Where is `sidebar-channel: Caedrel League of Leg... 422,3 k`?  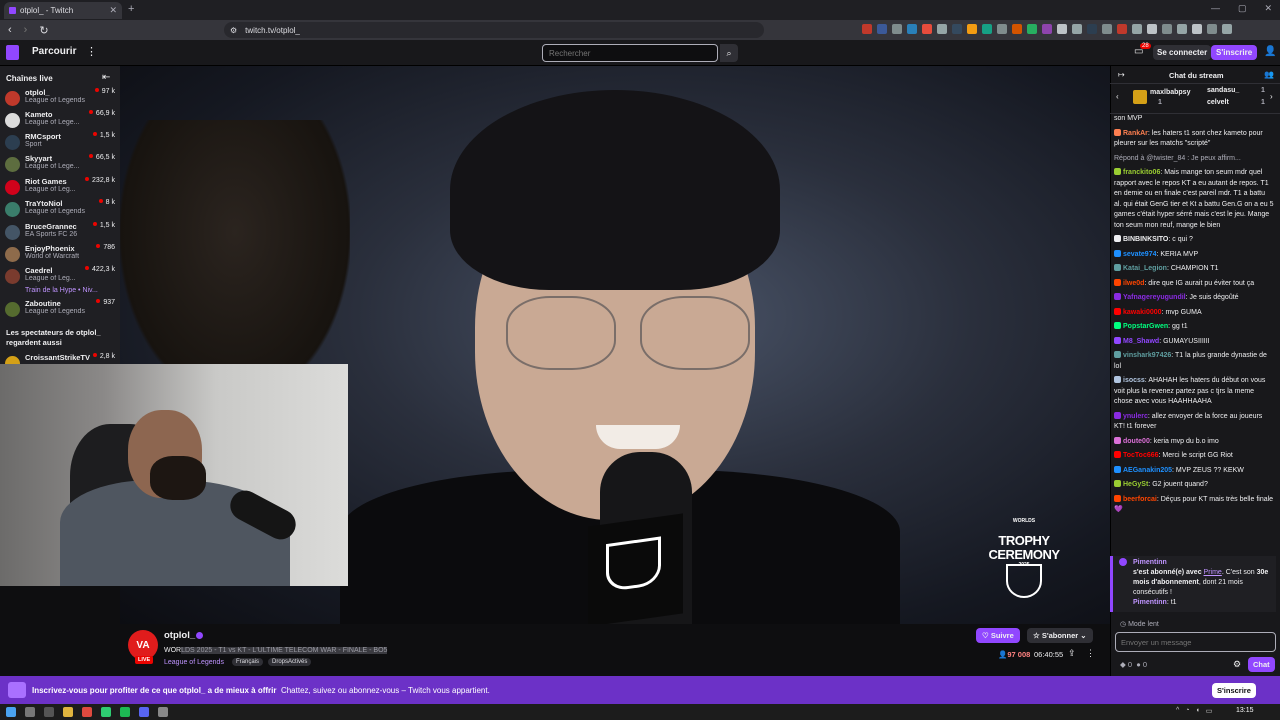 sidebar-channel: Caedrel League of Leg... 422,3 k is located at coordinates (61, 276).